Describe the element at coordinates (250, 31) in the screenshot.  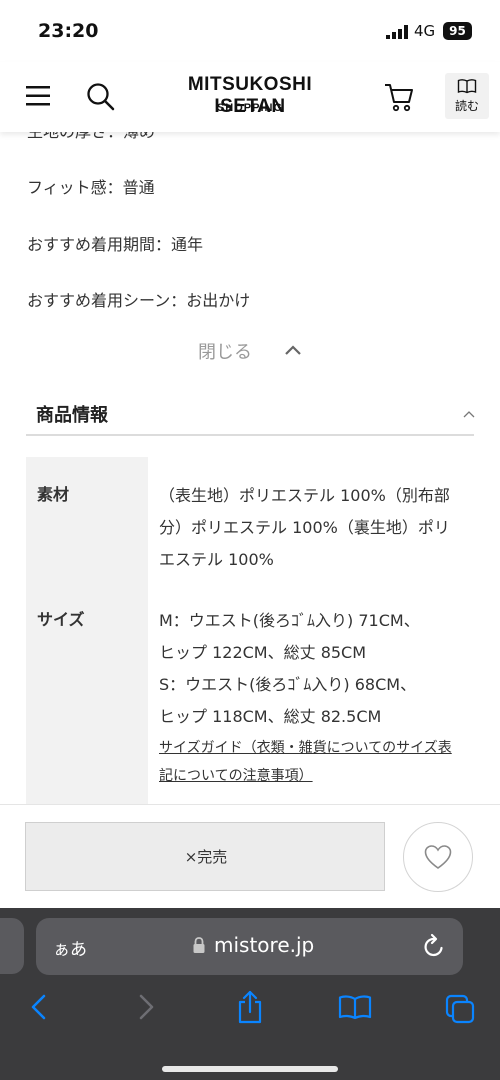
I see `status-bar: 23:20 4G 95` at that location.